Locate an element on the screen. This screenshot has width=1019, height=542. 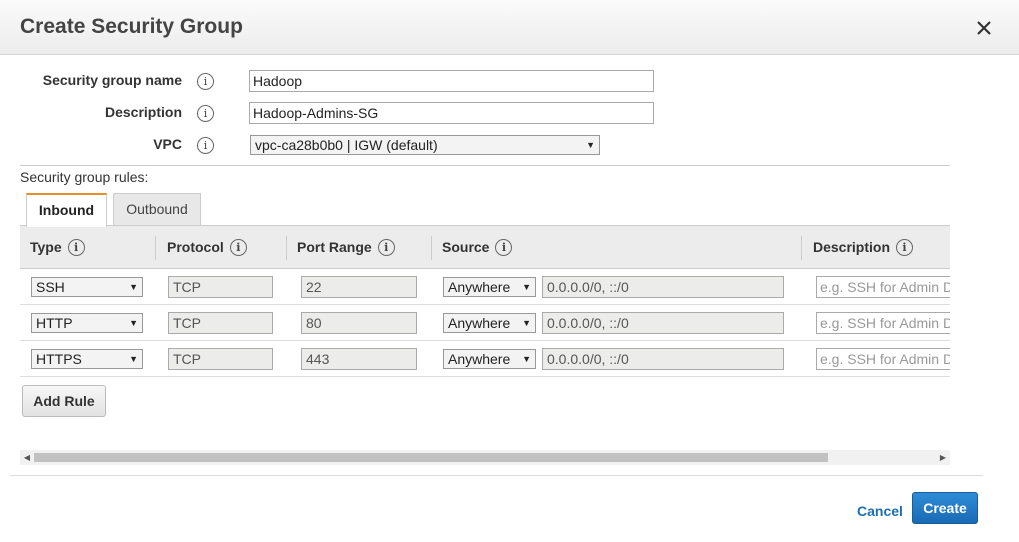
create-button: Create is located at coordinates (945, 508).